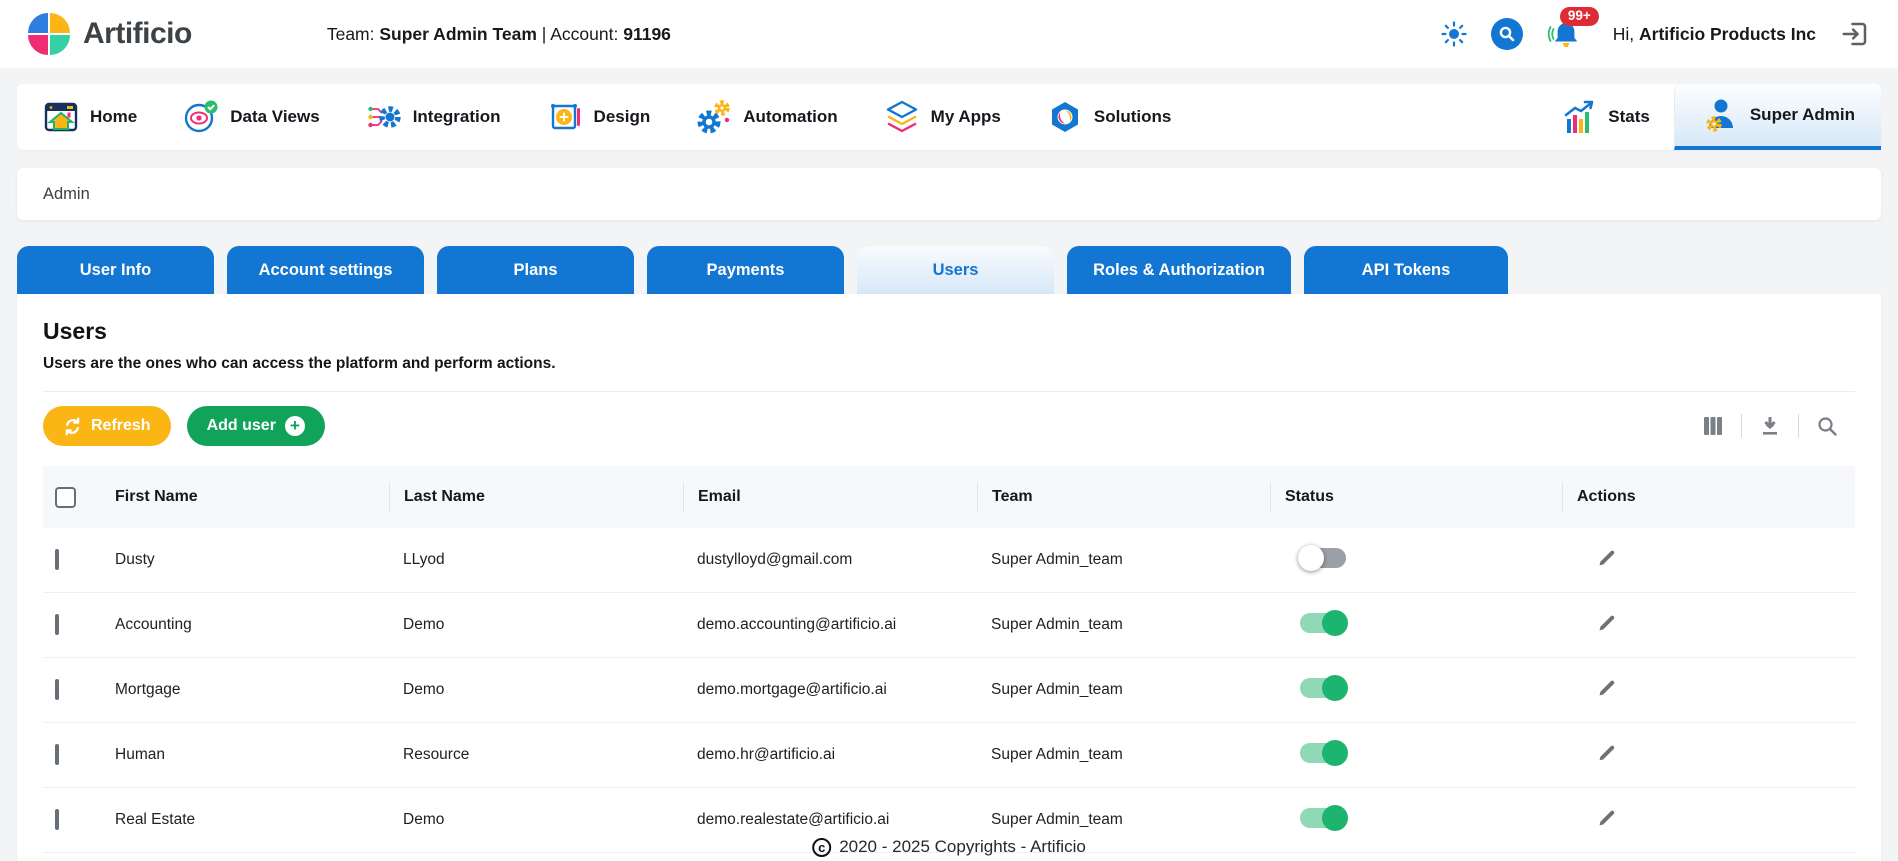  Describe the element at coordinates (1123, 497) in the screenshot. I see `column-header-team: Team` at that location.